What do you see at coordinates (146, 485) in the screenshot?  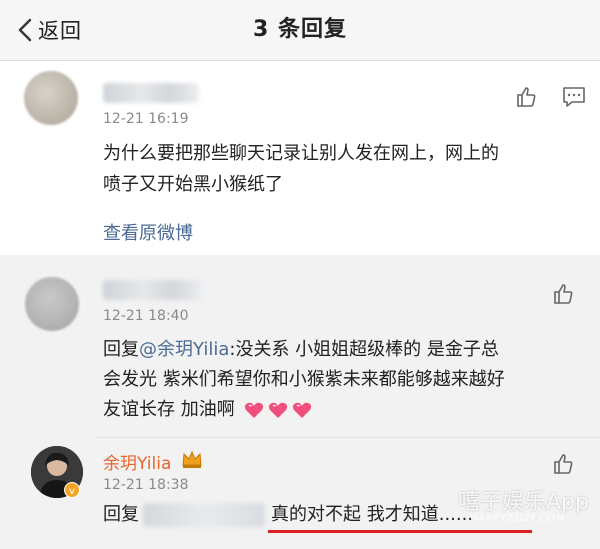 I see `reply-timestamp: 12-21 18:38` at bounding box center [146, 485].